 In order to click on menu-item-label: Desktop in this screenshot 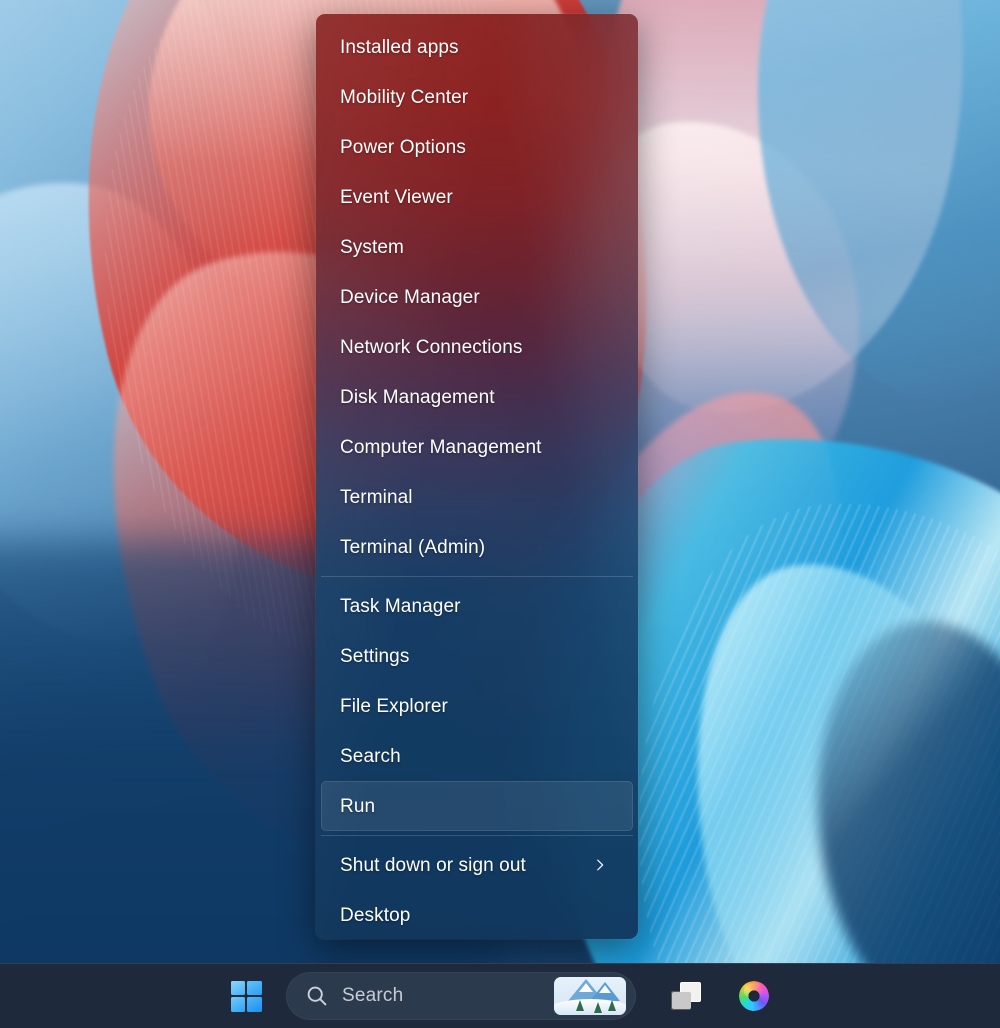, I will do `click(375, 915)`.